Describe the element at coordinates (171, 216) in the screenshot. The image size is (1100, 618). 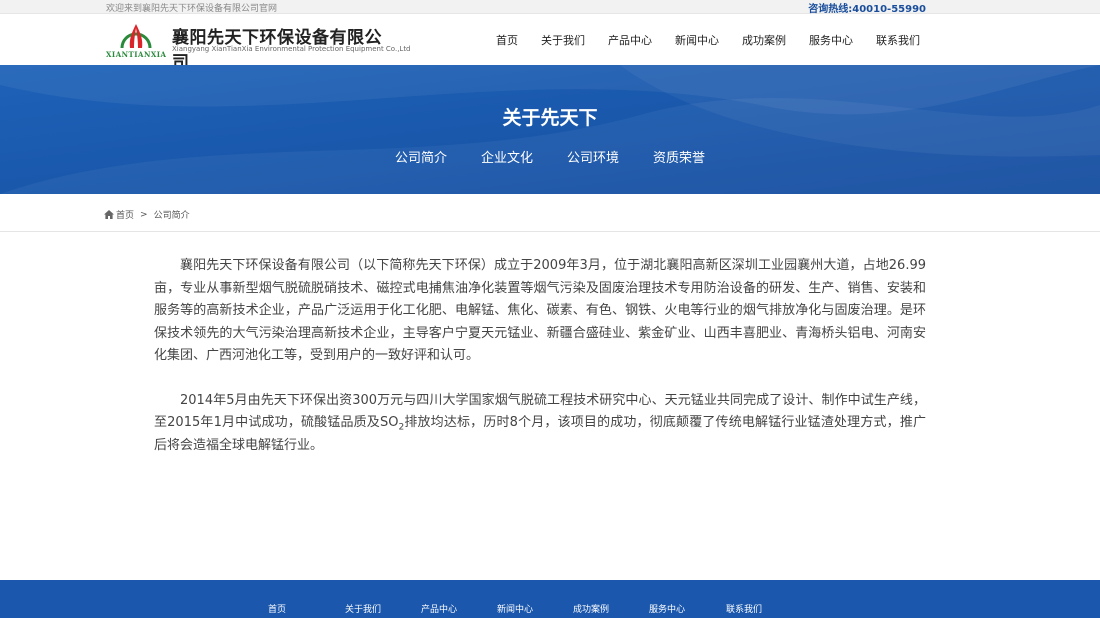
I see `breadcrumb-current: 公司简介` at that location.